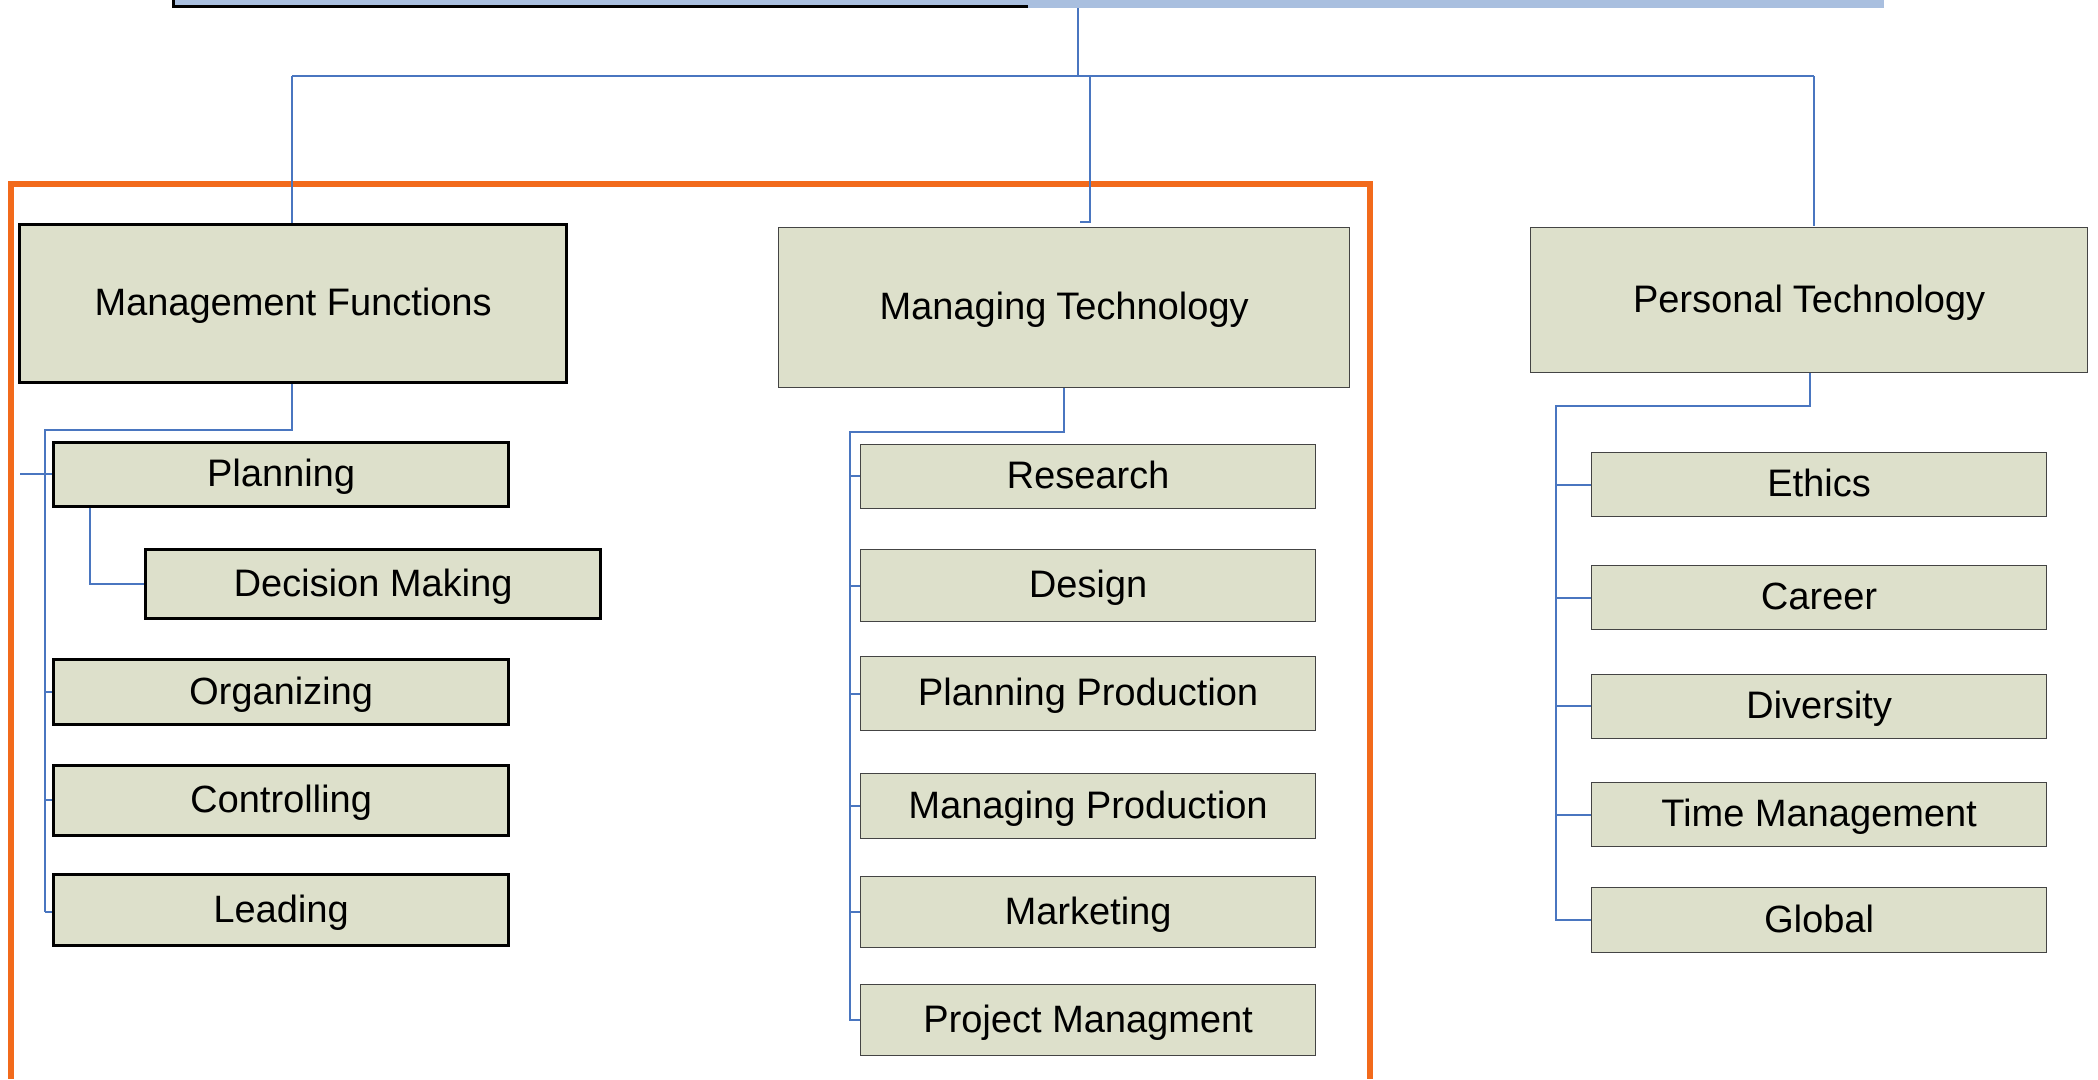 The height and width of the screenshot is (1080, 2098). I want to click on management-functions-label: Management Functions, so click(293, 303).